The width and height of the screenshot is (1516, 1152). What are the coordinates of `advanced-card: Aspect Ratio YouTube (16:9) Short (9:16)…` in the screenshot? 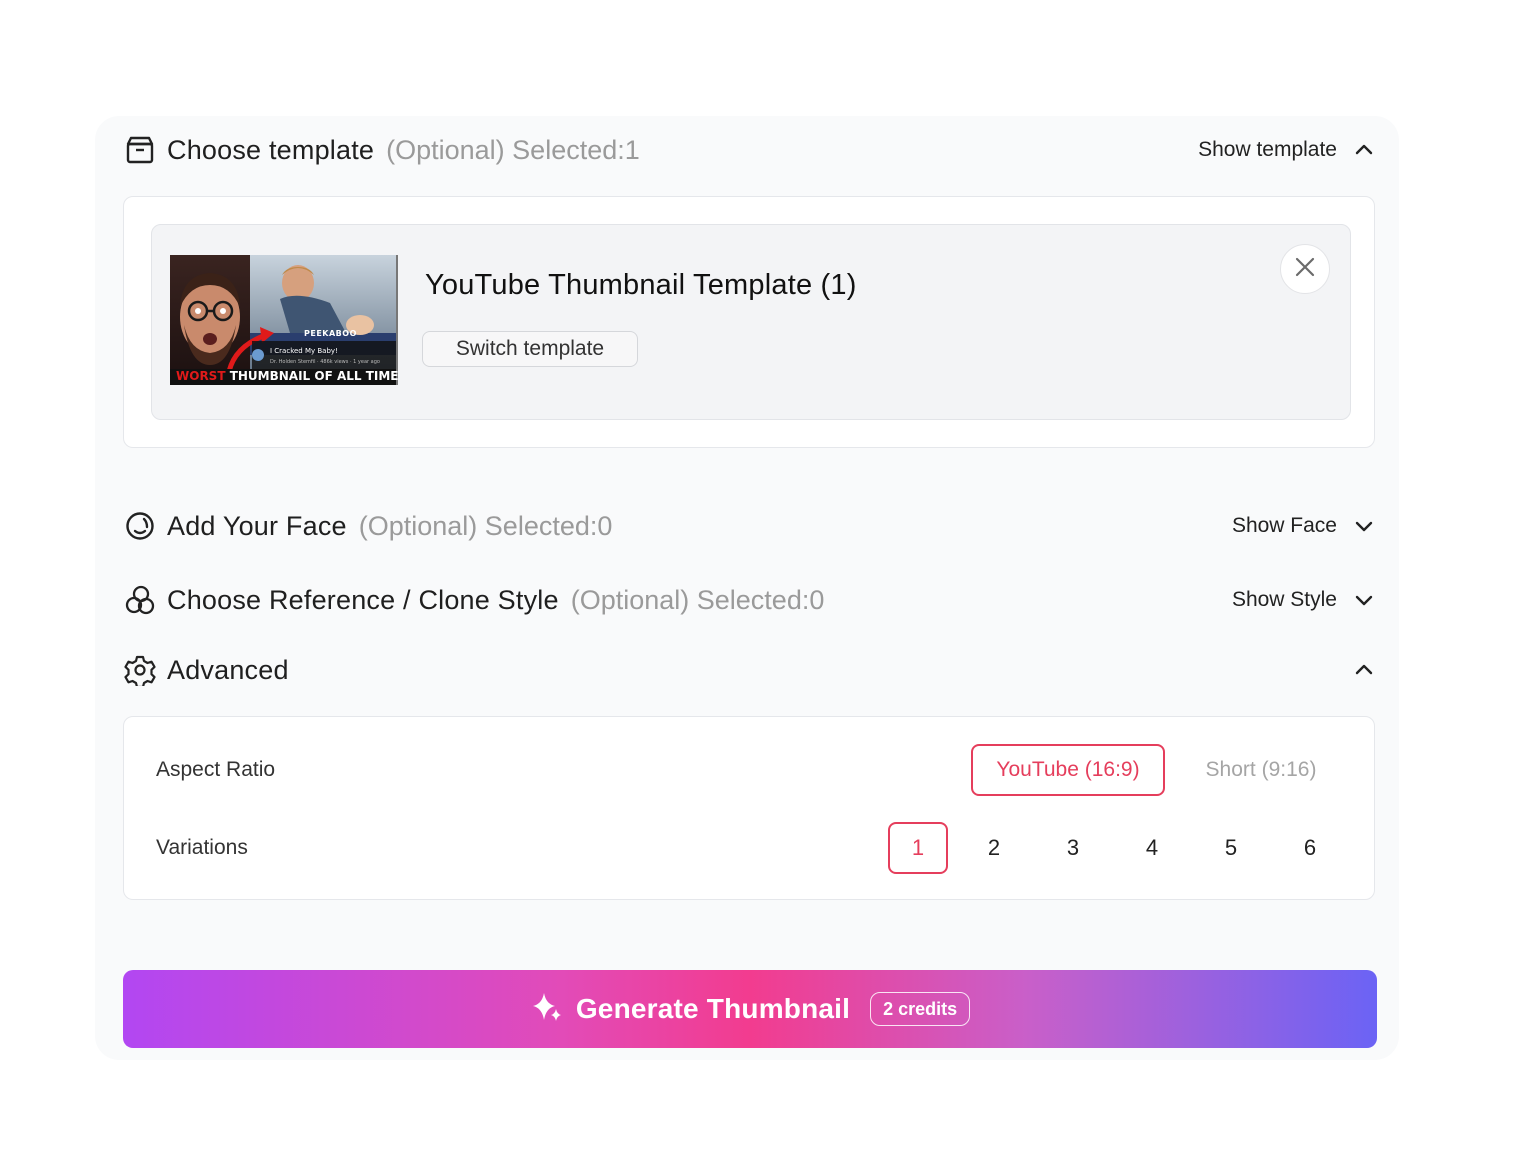 It's located at (749, 808).